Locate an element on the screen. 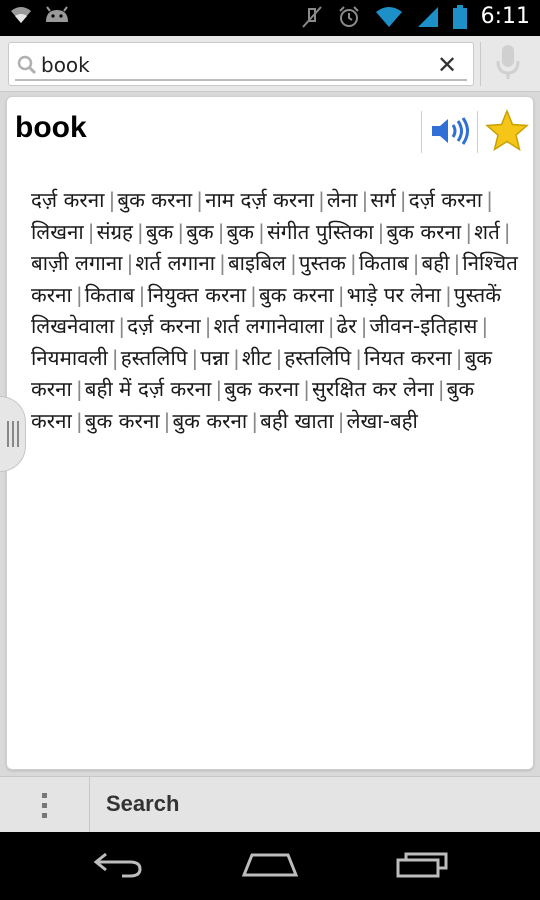 The width and height of the screenshot is (540, 900). search-input is located at coordinates (231, 65).